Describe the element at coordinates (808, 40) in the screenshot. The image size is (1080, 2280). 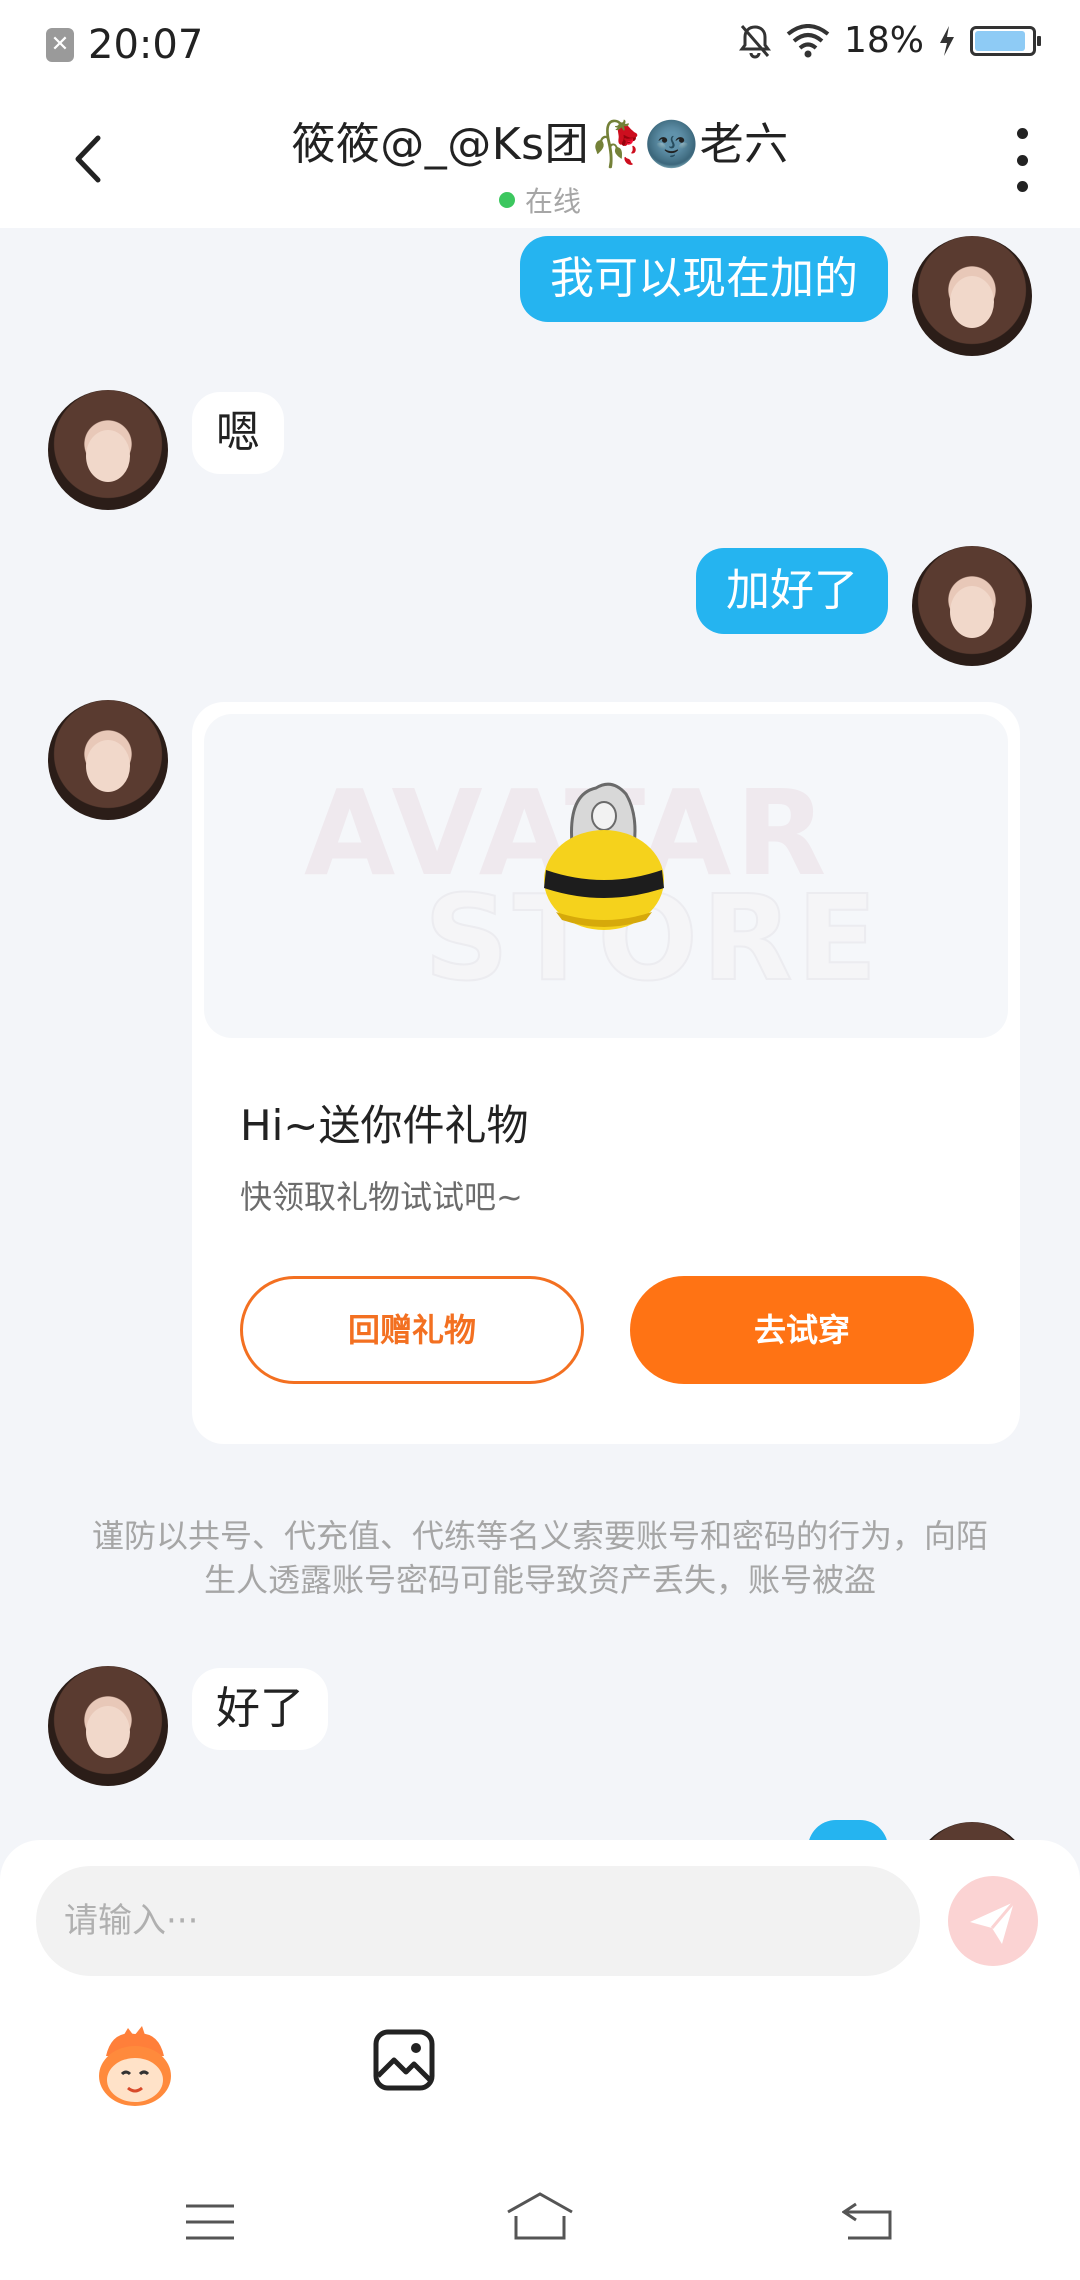
I see `wifi-icon` at that location.